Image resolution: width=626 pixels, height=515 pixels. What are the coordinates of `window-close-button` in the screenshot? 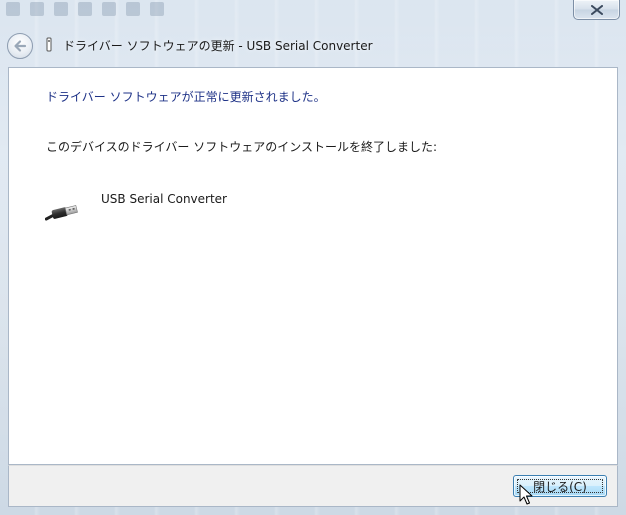 It's located at (596, 10).